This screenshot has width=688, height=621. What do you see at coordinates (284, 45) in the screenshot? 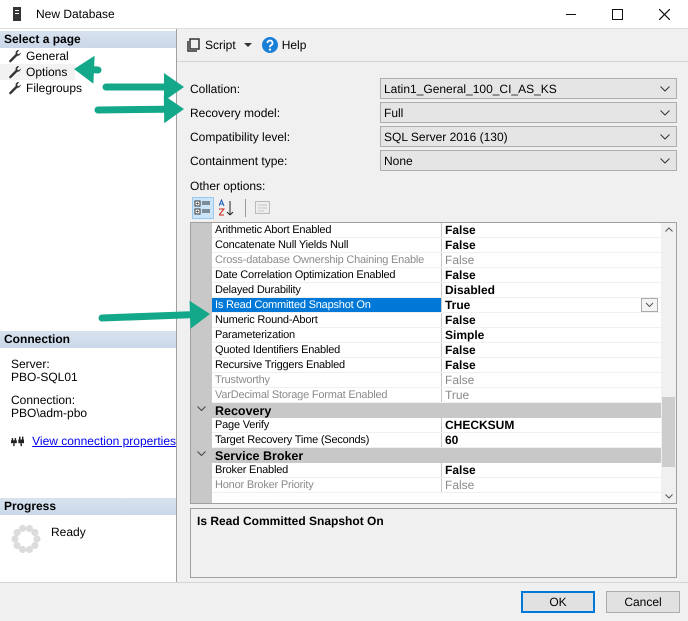
I see `help-button: Help` at bounding box center [284, 45].